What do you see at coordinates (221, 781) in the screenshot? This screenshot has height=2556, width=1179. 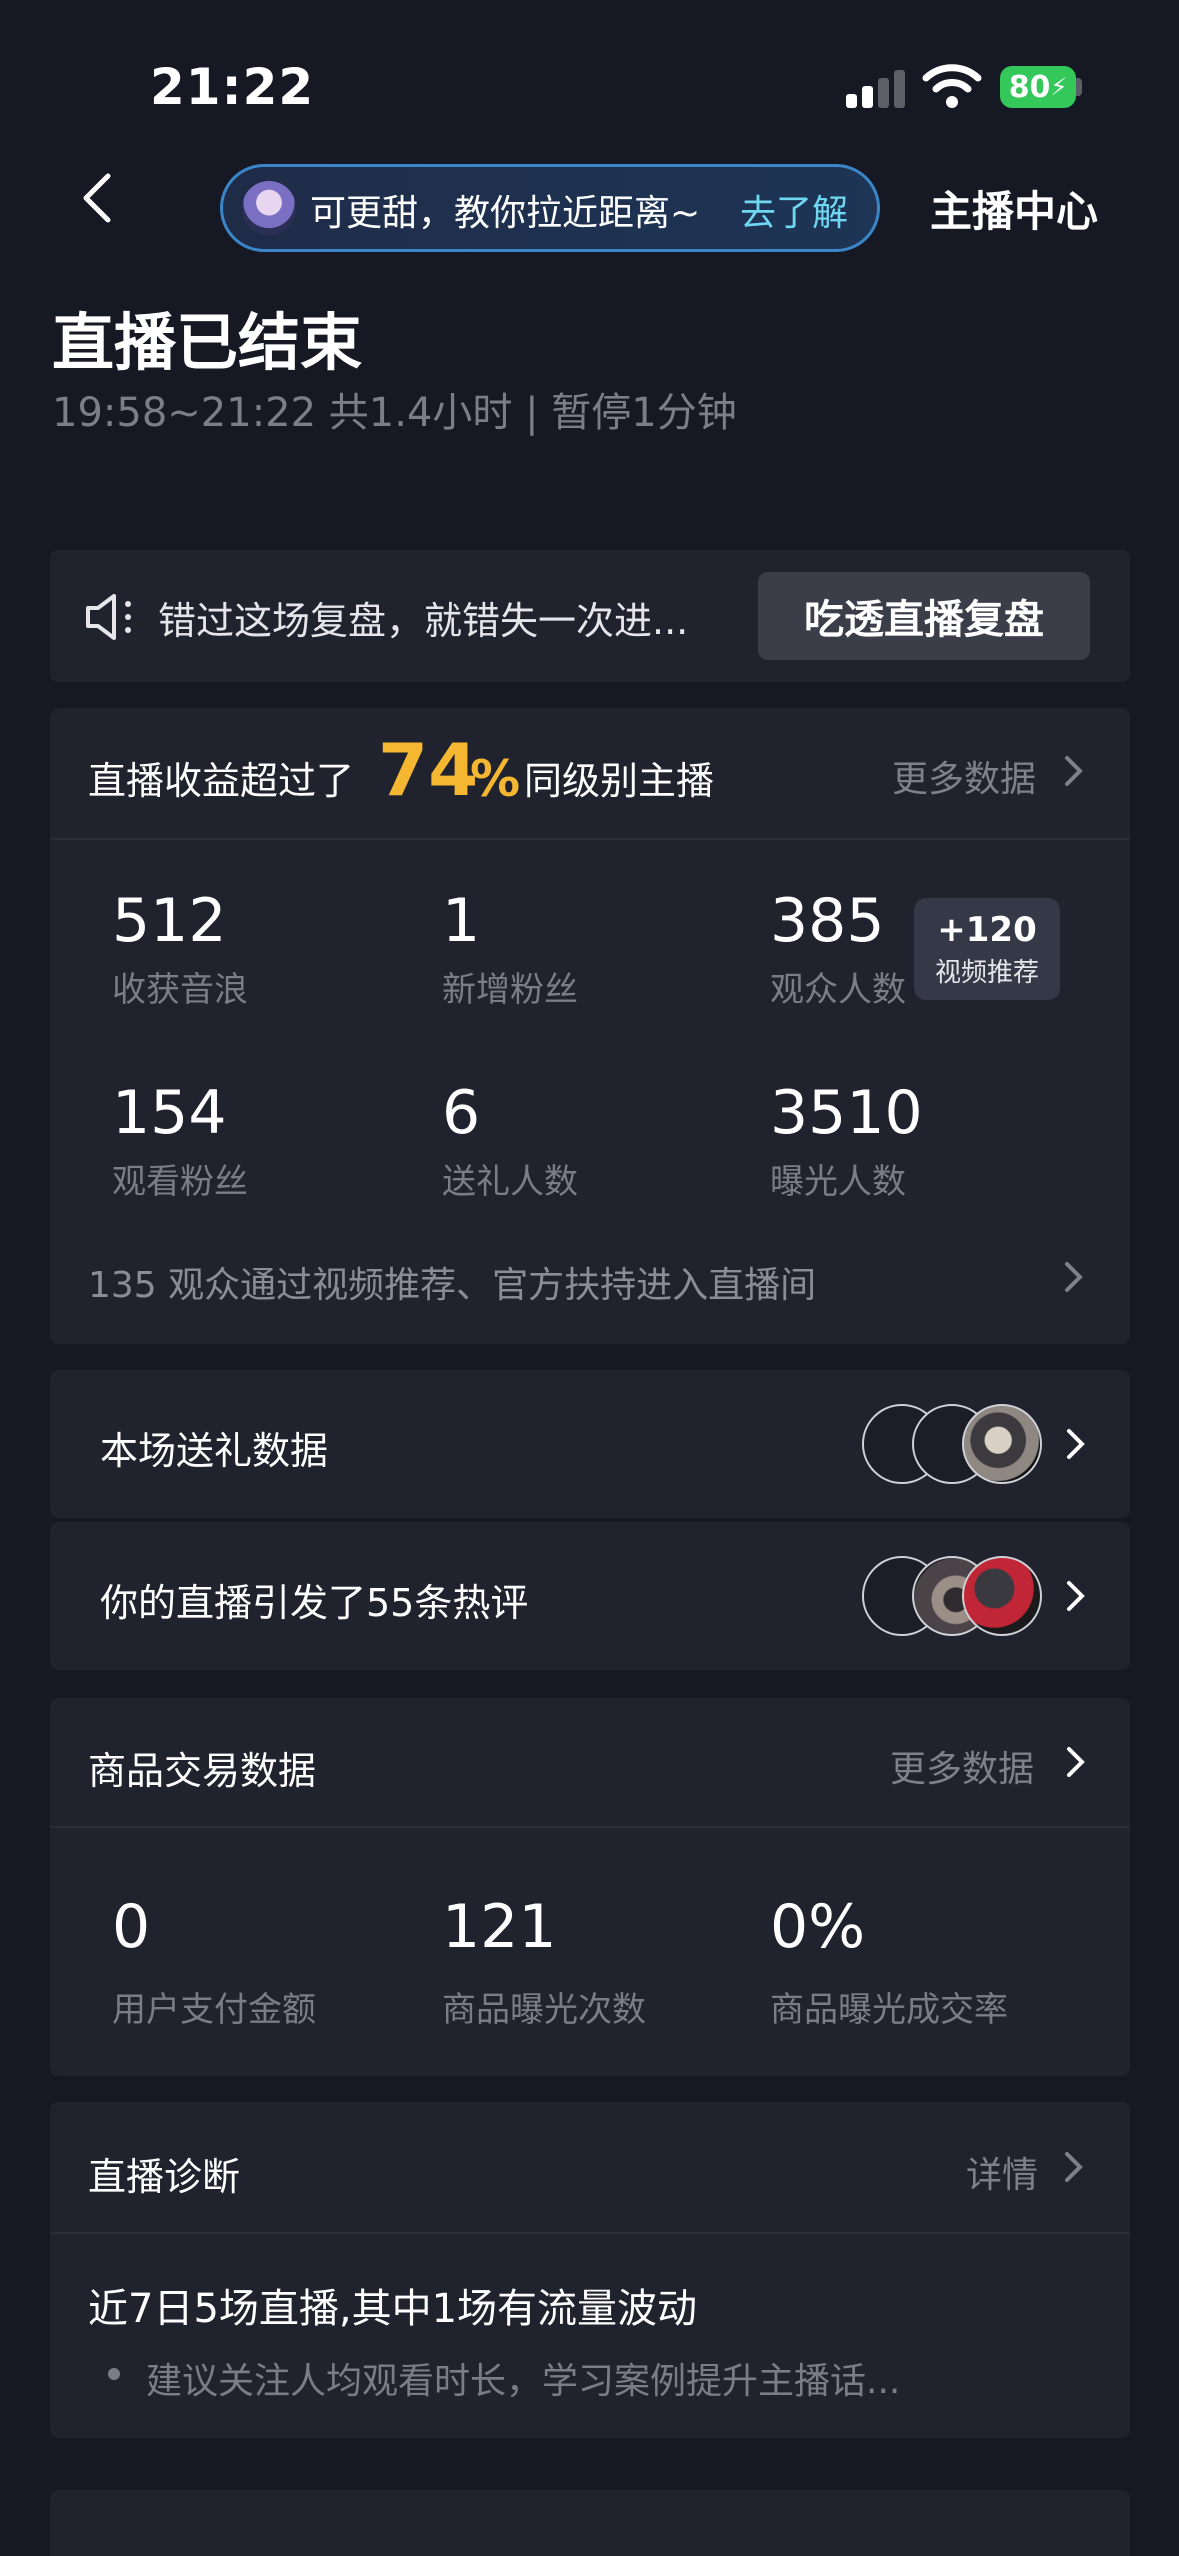 I see `stats-head-prefix: 直播收益超过了` at bounding box center [221, 781].